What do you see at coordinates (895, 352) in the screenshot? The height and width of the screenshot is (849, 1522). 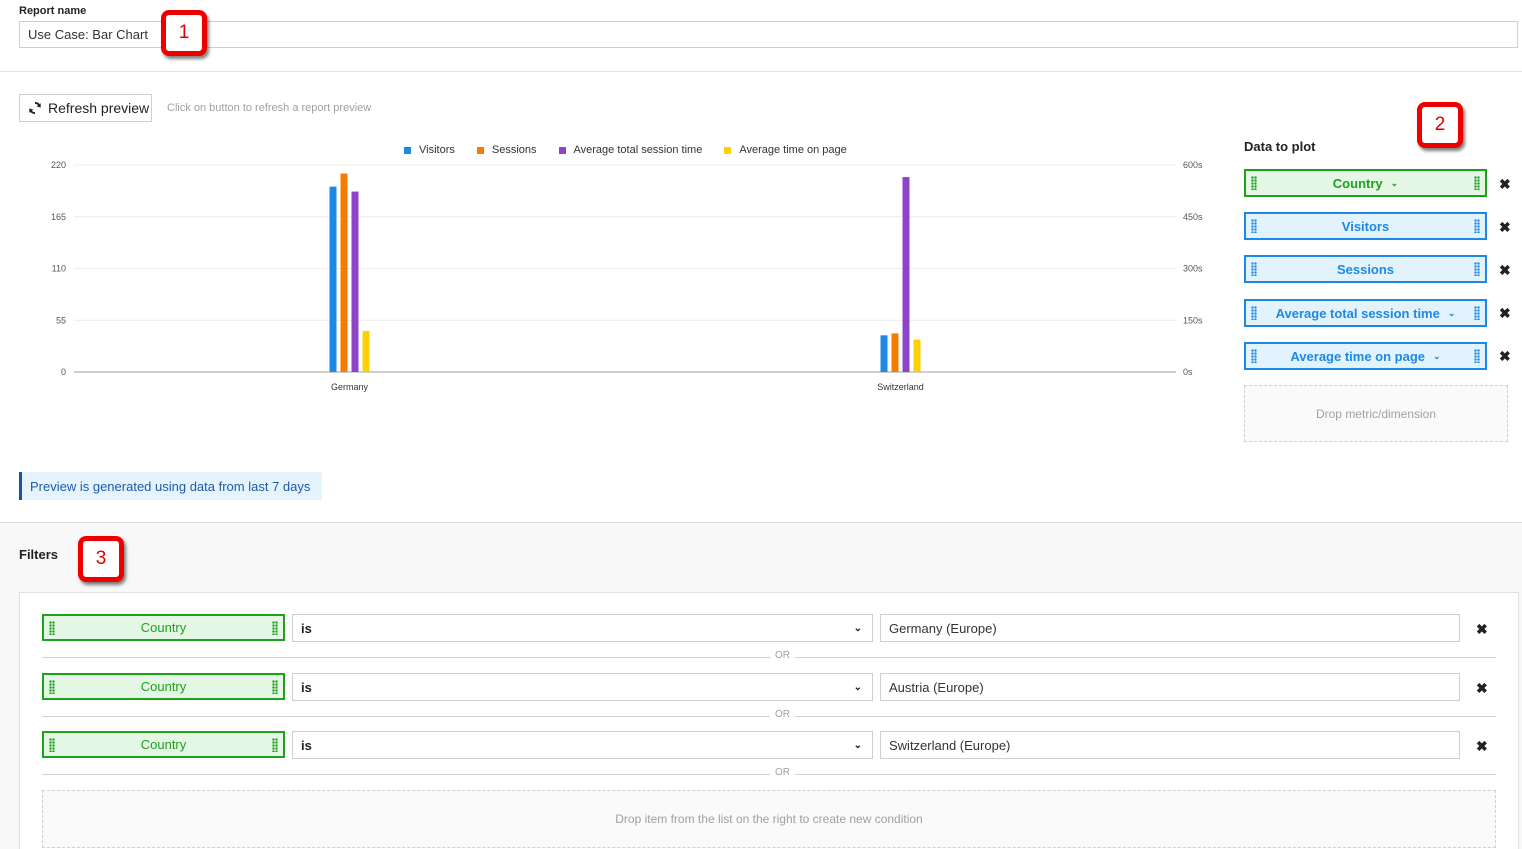 I see `bar-sessions-switzerland` at bounding box center [895, 352].